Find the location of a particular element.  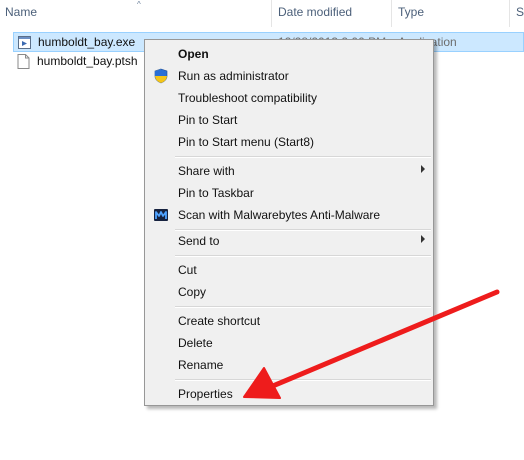

sort-ascending-icon: ^ is located at coordinates (139, 4).